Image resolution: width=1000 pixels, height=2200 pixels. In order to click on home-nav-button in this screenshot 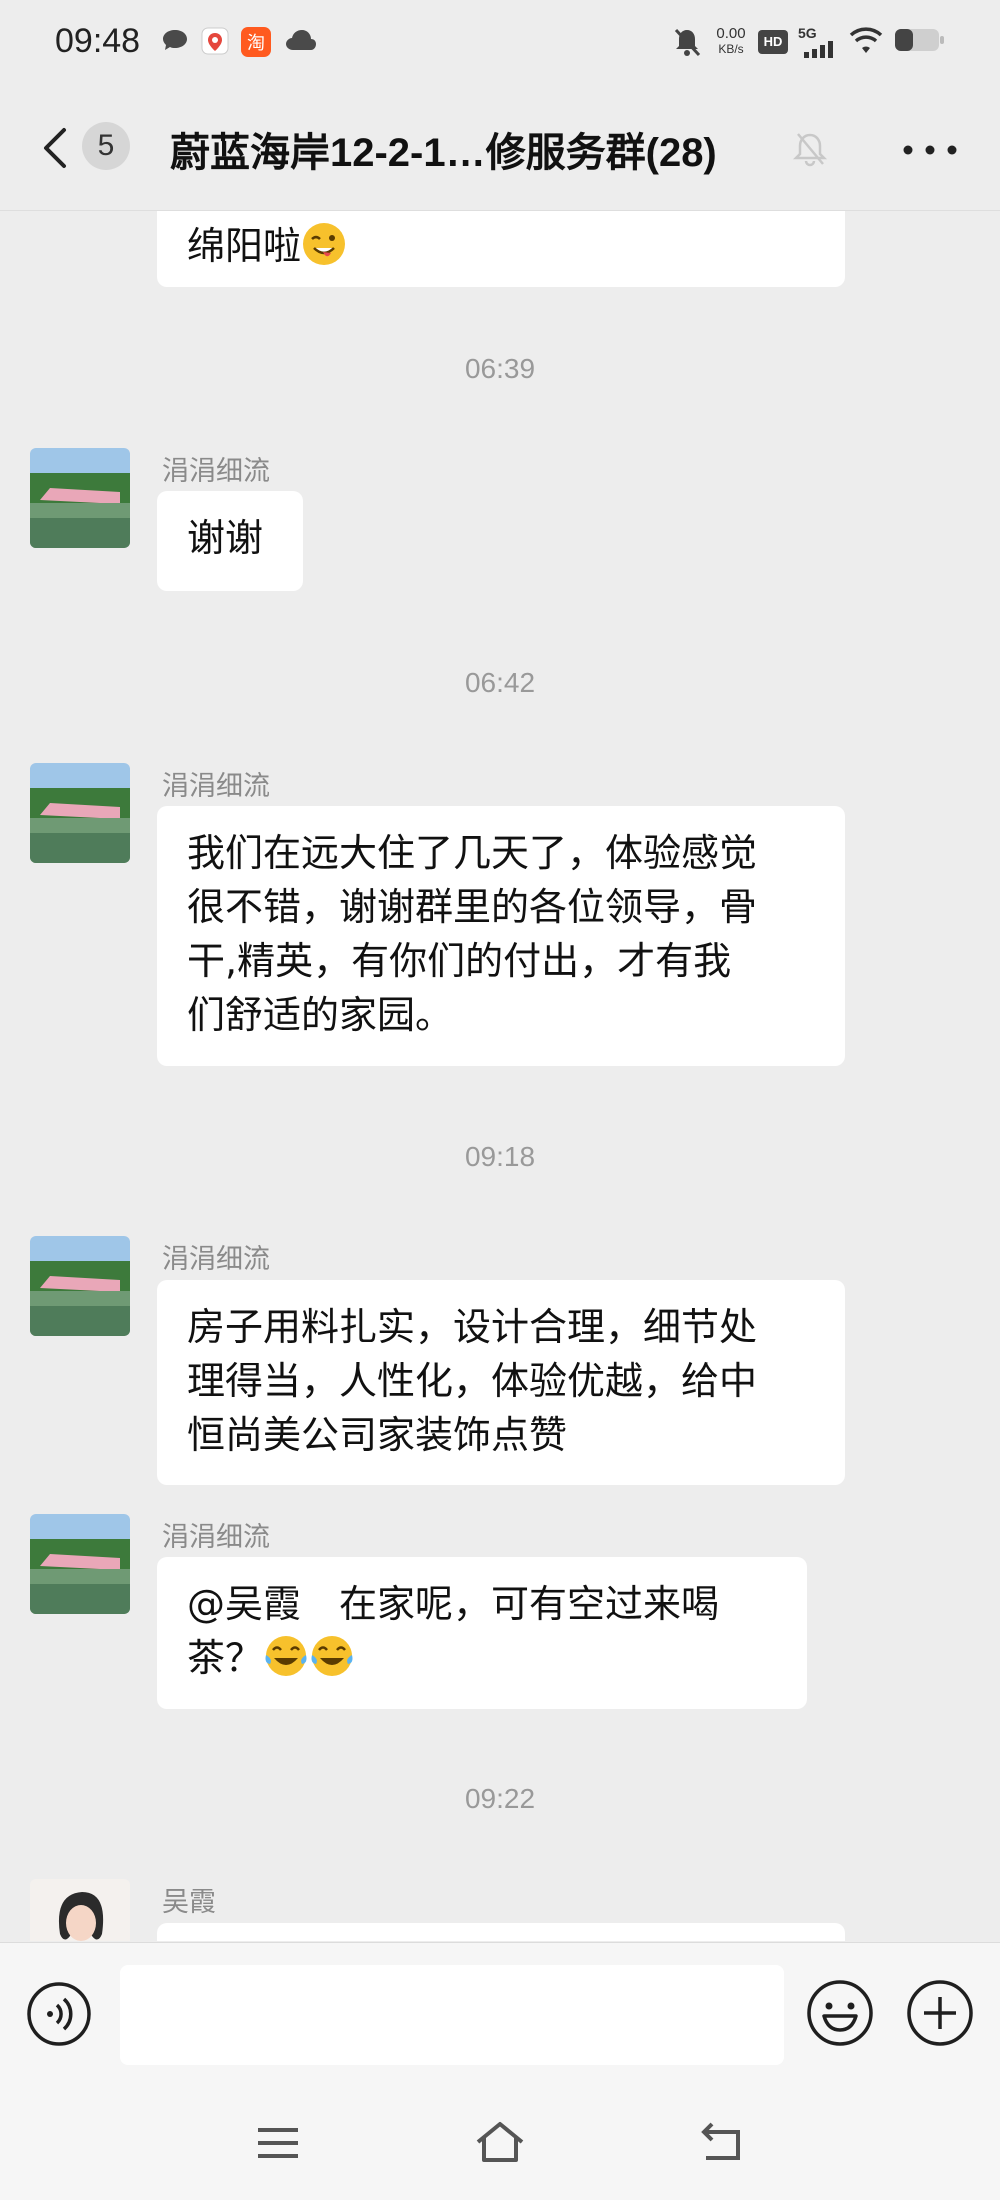, I will do `click(500, 2143)`.